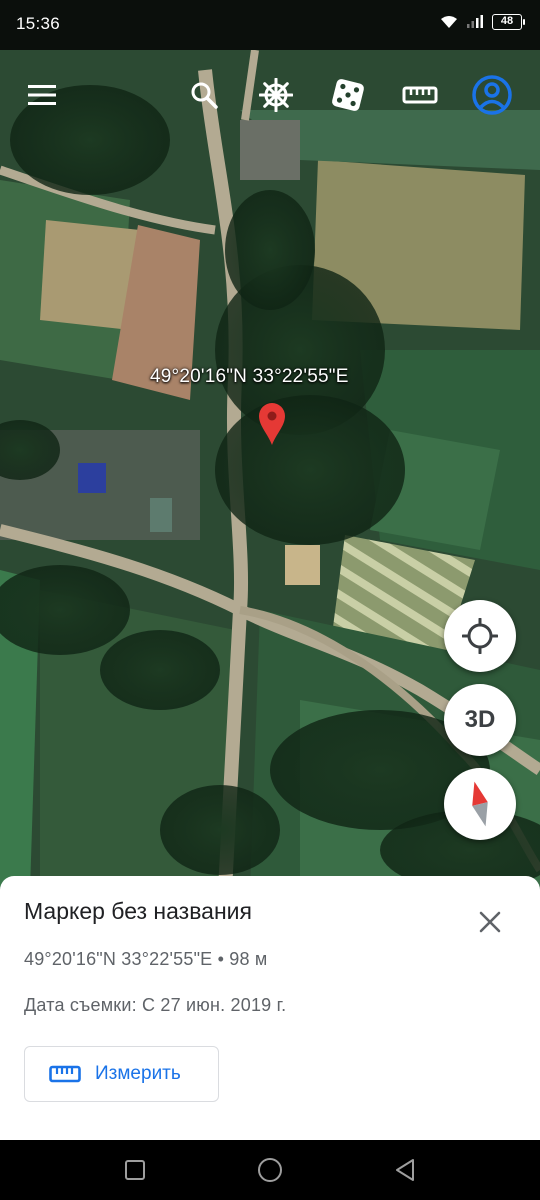 This screenshot has width=540, height=1200. I want to click on three-d-label: 3D, so click(480, 719).